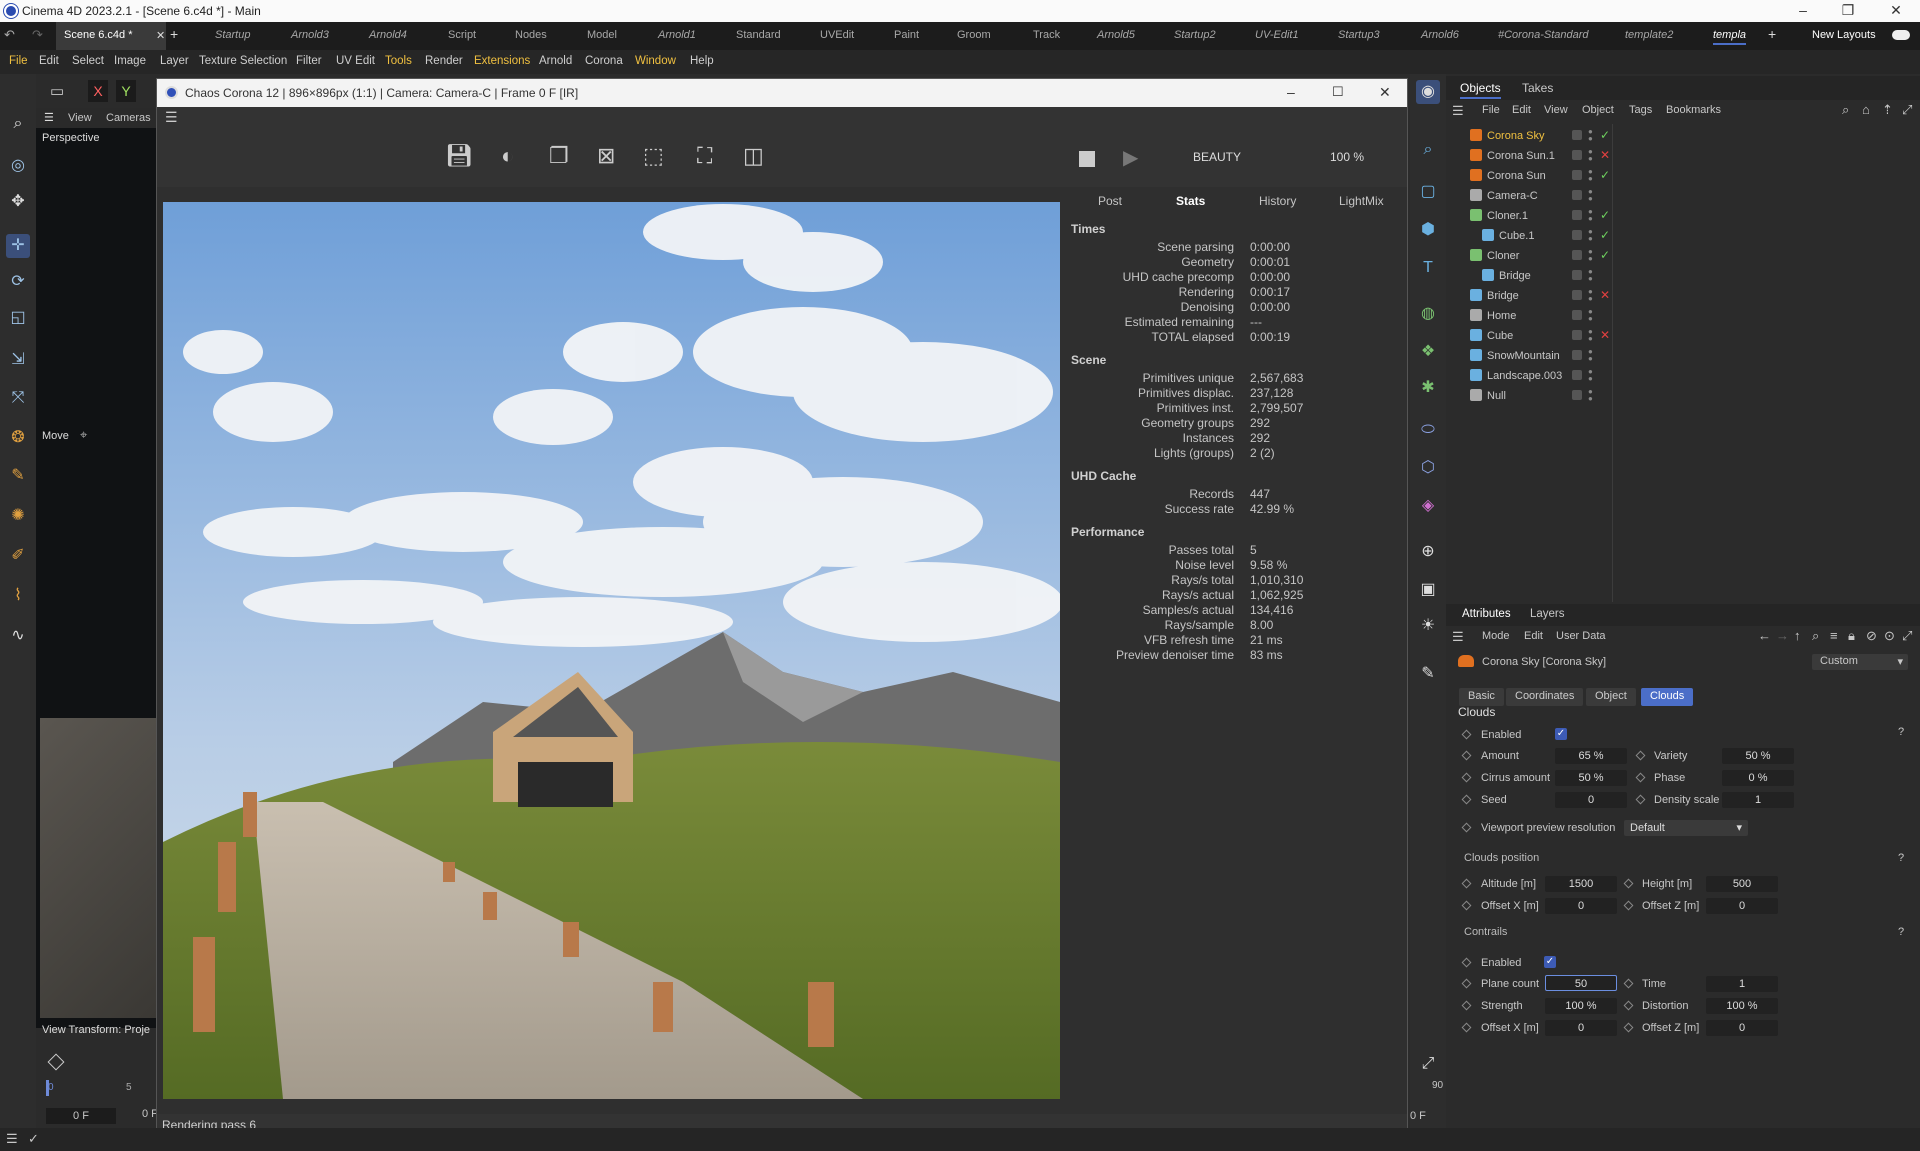 This screenshot has width=1920, height=1151. I want to click on add-layout-icon: +, so click(1772, 34).